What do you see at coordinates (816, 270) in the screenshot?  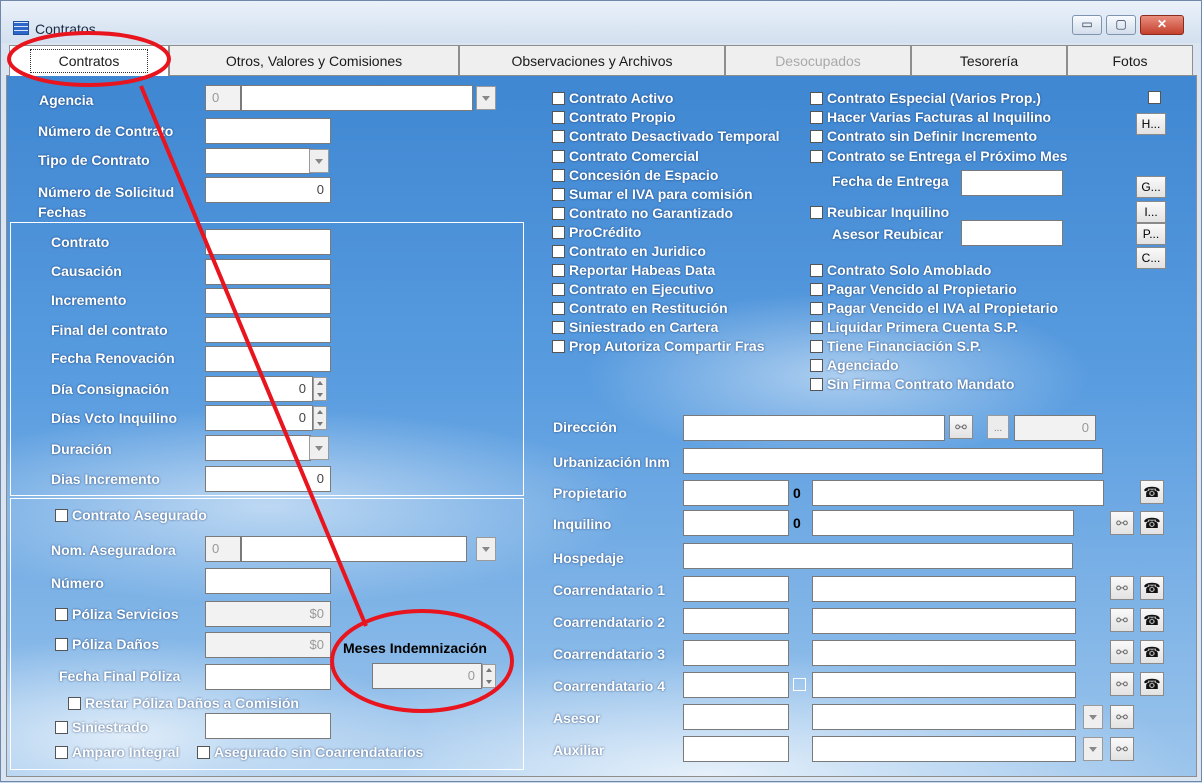 I see `contrato-solo-amoblado-checkbox` at bounding box center [816, 270].